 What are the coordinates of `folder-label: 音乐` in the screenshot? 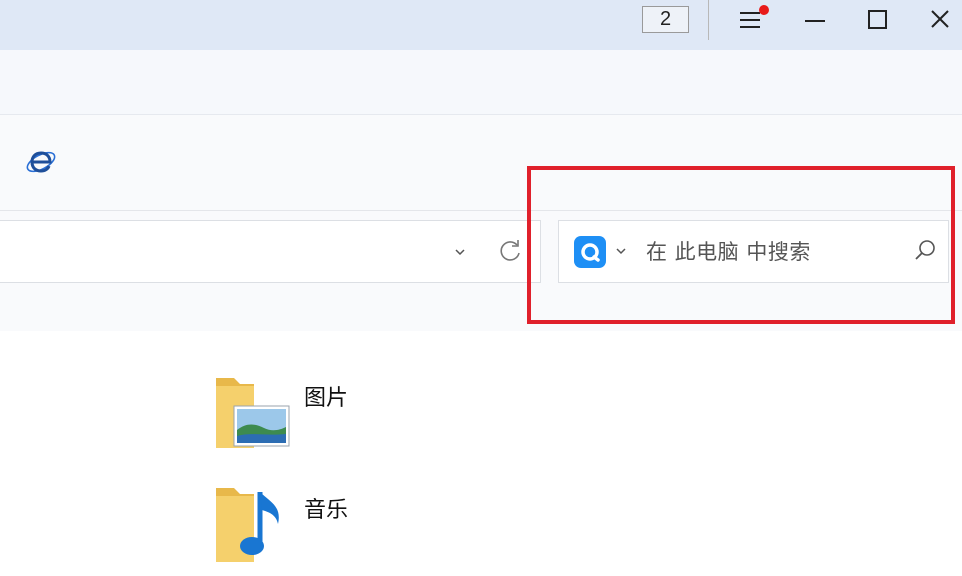 It's located at (326, 510).